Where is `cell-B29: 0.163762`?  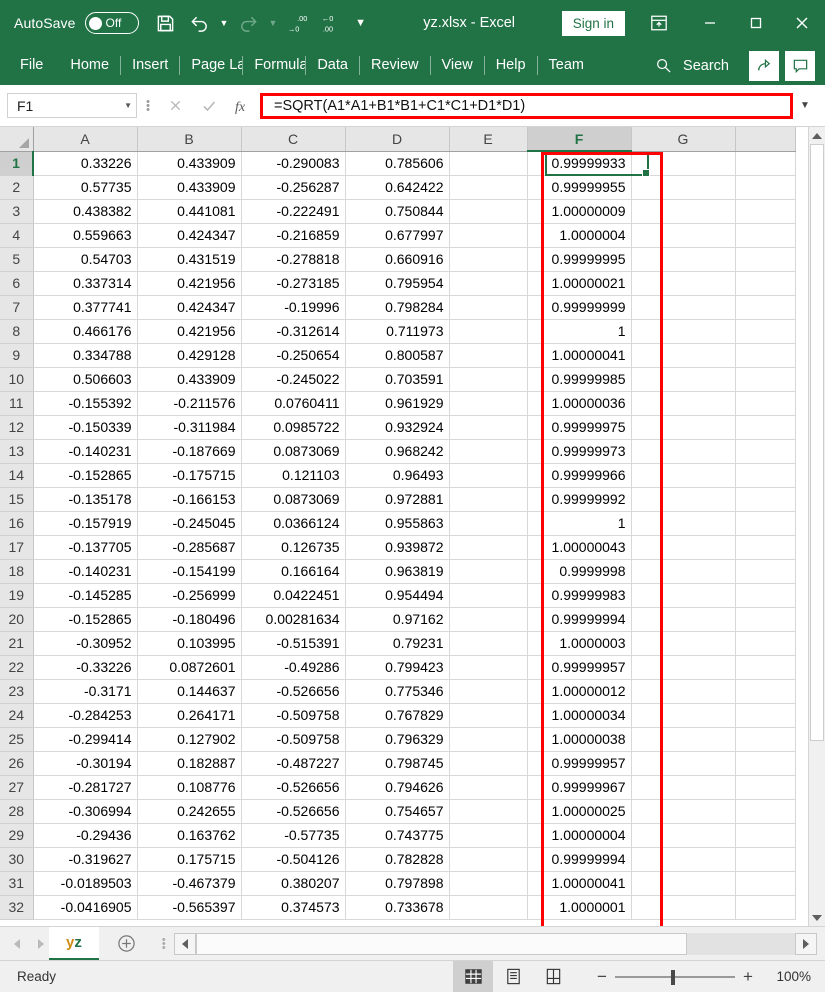
cell-B29: 0.163762 is located at coordinates (189, 835).